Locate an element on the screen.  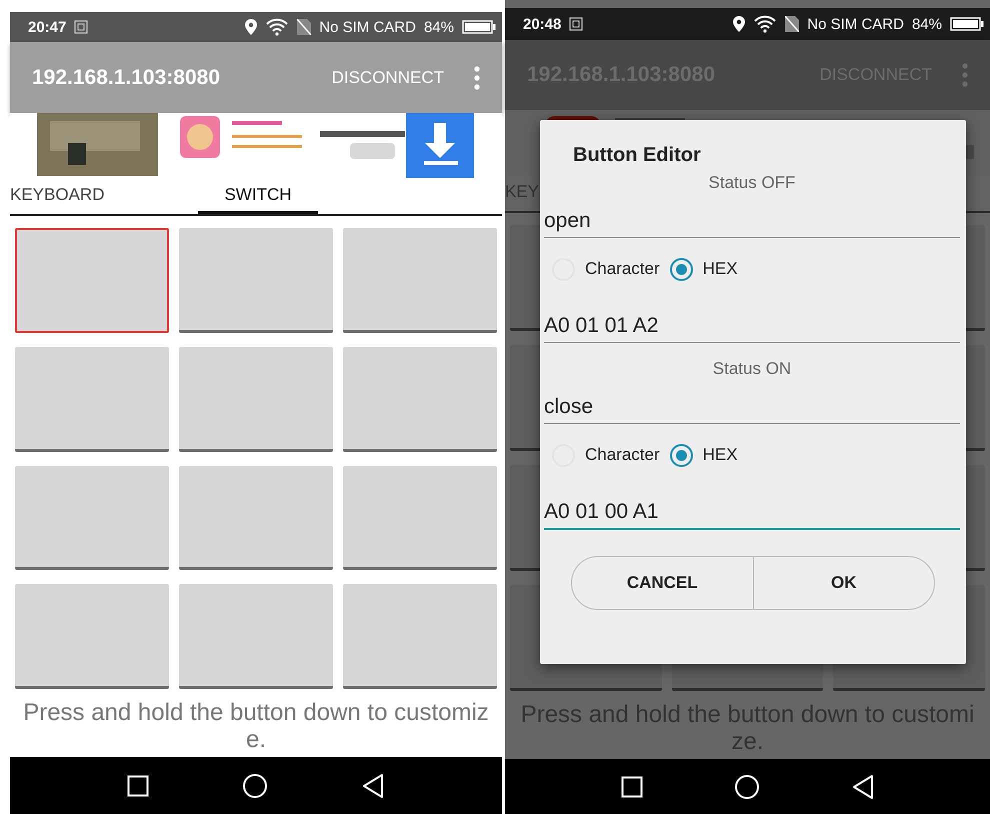
dialog-title: Button Editor is located at coordinates (637, 155).